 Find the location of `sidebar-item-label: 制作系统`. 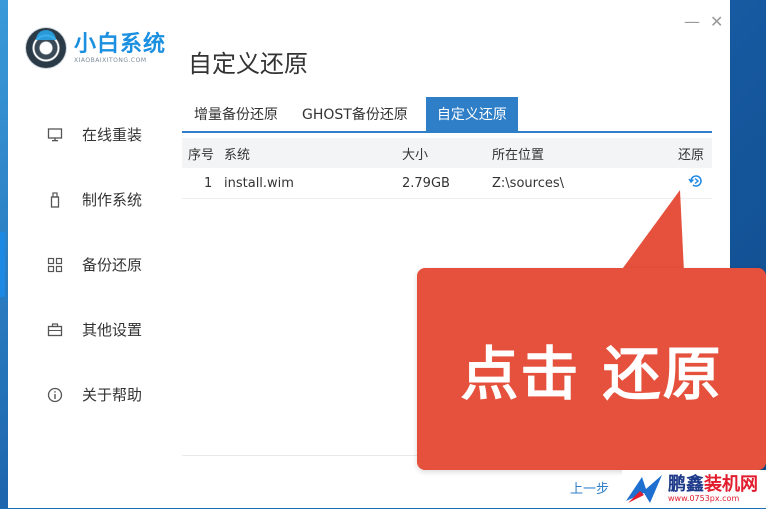

sidebar-item-label: 制作系统 is located at coordinates (112, 200).